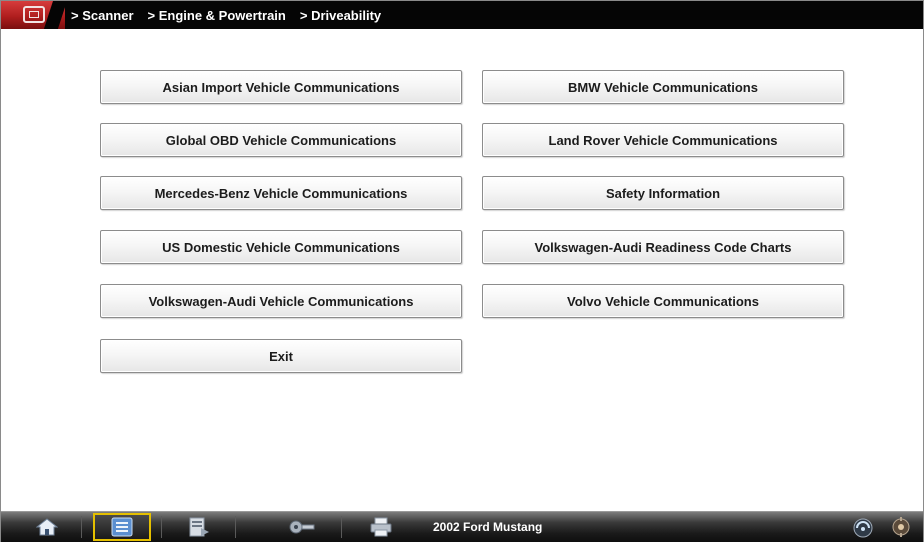  Describe the element at coordinates (663, 301) in the screenshot. I see `volvo-button: Volvo Vehicle Communications` at that location.